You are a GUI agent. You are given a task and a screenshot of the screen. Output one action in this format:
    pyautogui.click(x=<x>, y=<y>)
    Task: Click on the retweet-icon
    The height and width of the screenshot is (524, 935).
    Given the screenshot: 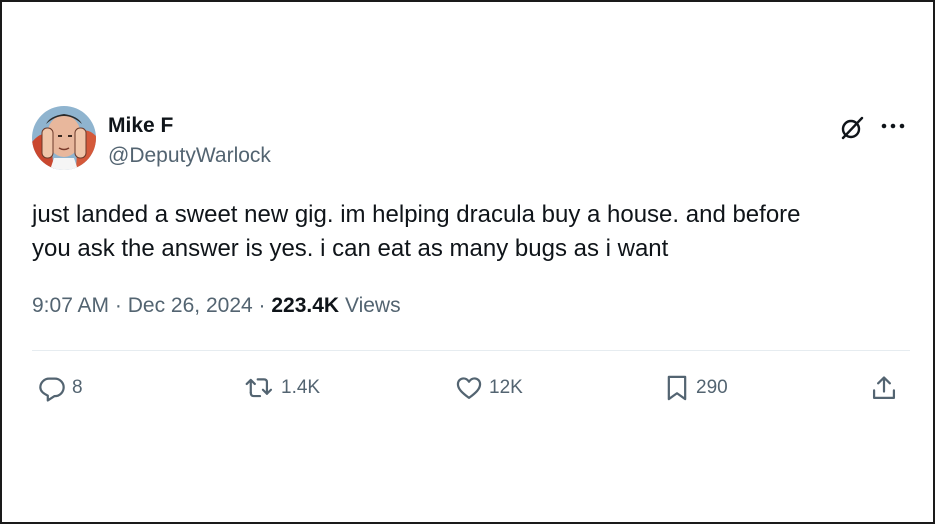 What is the action you would take?
    pyautogui.click(x=259, y=388)
    